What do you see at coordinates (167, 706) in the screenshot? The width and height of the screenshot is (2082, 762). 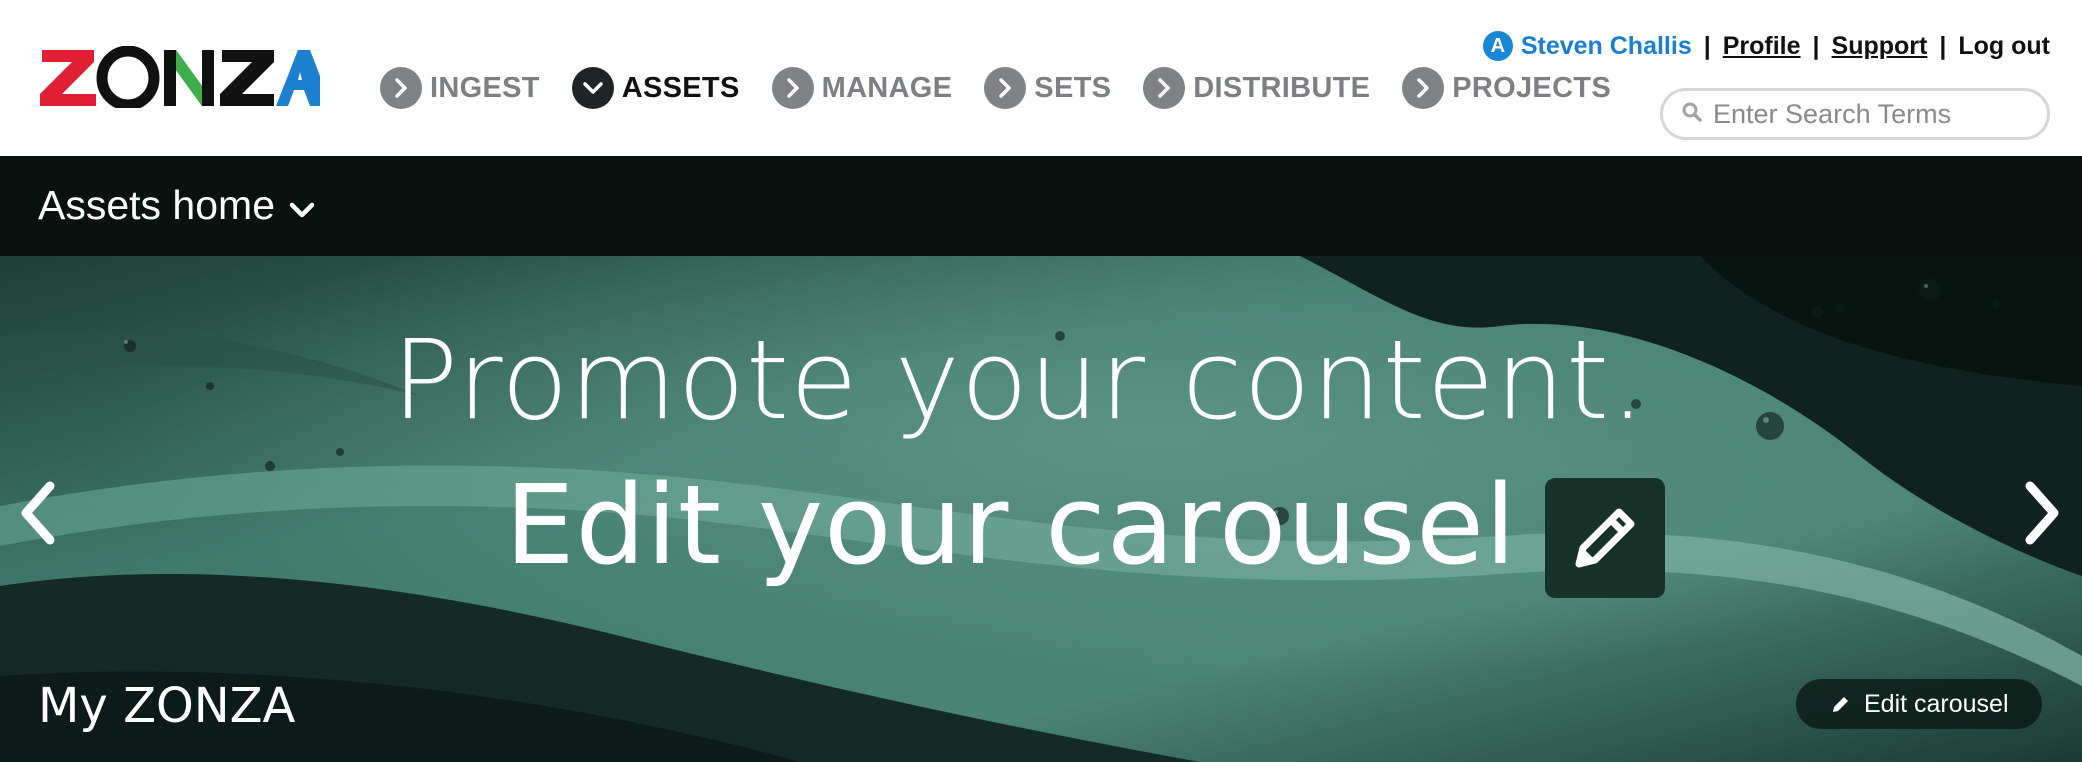 I see `page-title: My ZONZA` at bounding box center [167, 706].